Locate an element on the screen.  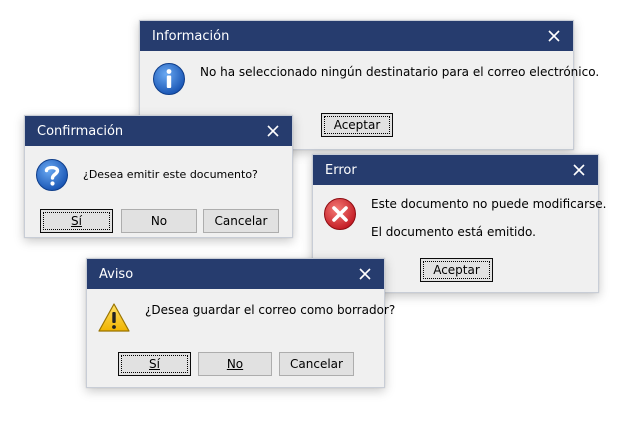
confirmation-message: ¿Desea emitir este documento? is located at coordinates (170, 174).